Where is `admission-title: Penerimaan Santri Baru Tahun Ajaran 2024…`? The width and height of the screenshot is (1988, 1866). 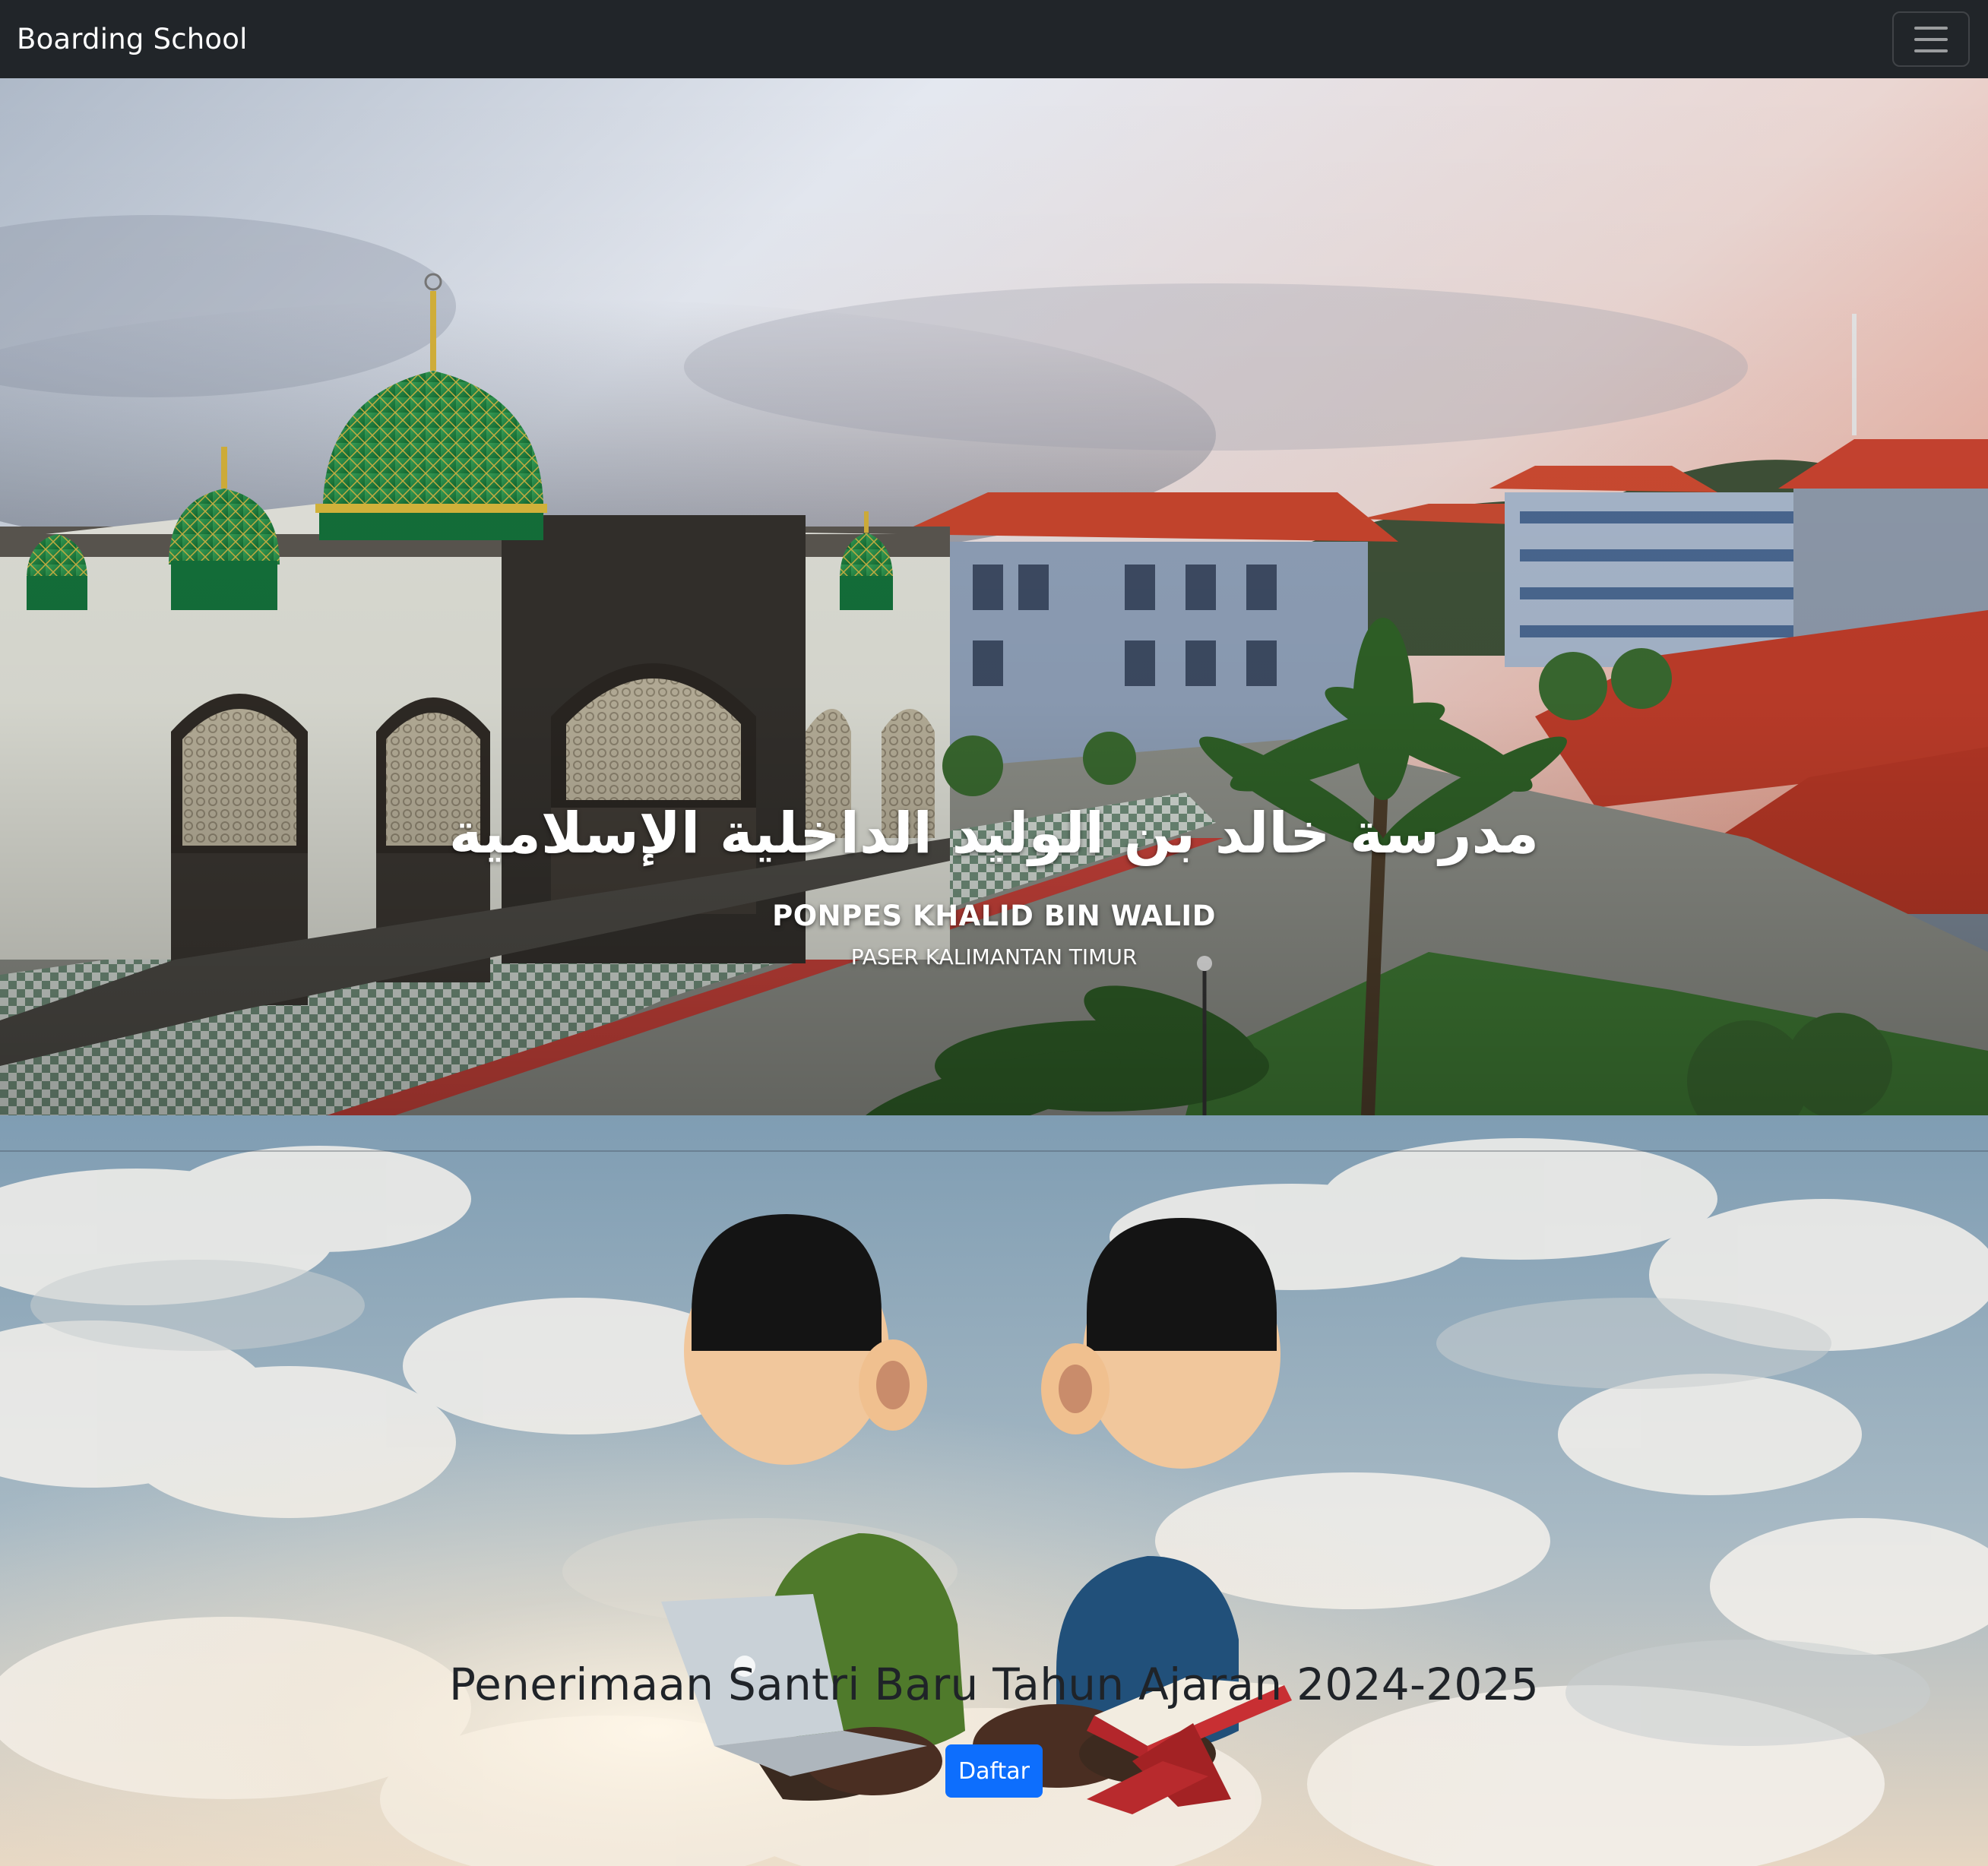 admission-title: Penerimaan Santri Baru Tahun Ajaran 2024… is located at coordinates (994, 1685).